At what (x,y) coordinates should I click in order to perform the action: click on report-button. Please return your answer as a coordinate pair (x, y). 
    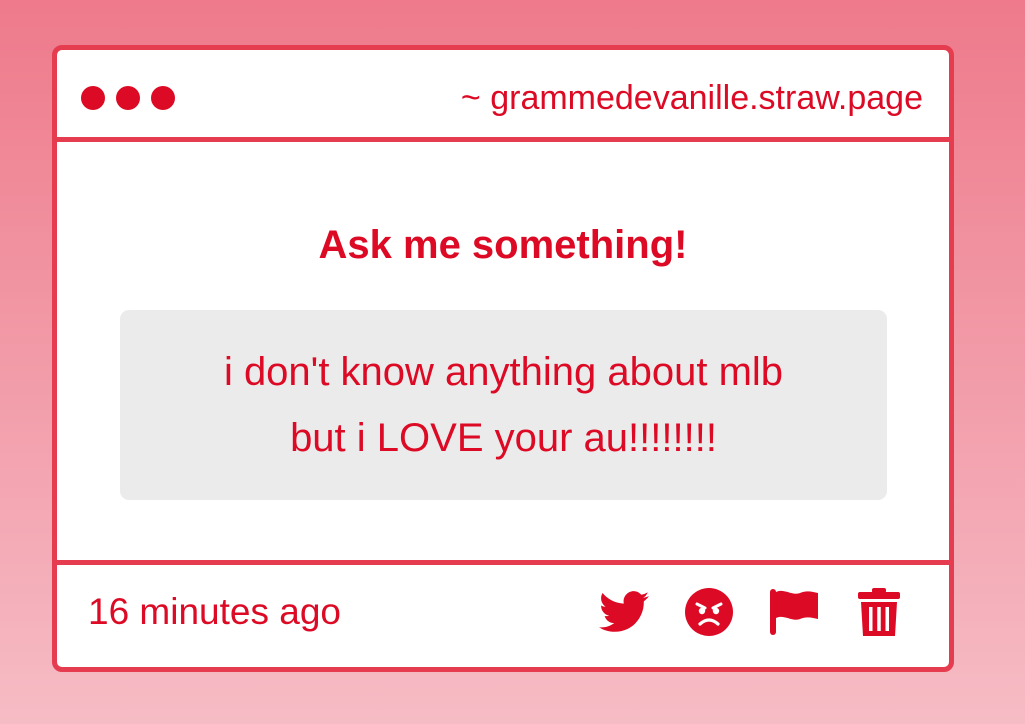
    Looking at the image, I should click on (794, 612).